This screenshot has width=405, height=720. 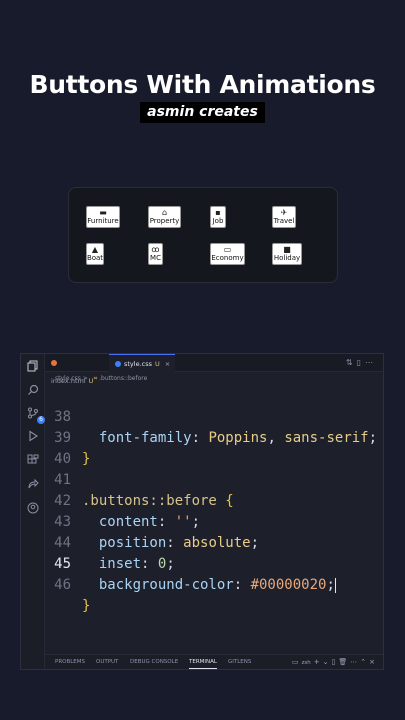 I want to click on run-debug-icon, so click(x=33, y=438).